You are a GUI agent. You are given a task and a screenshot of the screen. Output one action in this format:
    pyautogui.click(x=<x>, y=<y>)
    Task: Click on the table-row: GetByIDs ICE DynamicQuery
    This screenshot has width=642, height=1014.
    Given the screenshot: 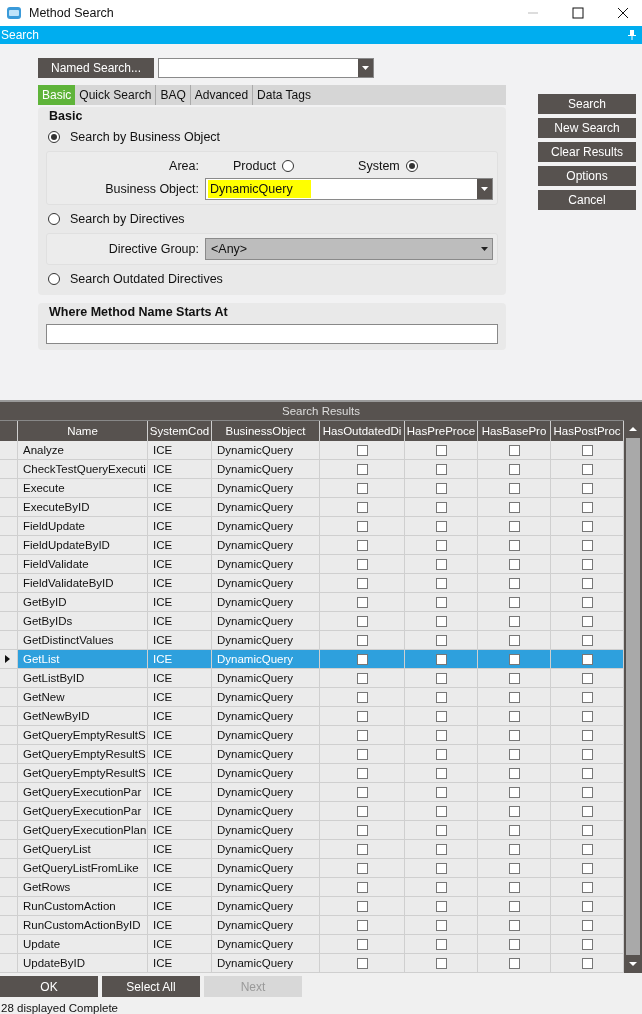 What is the action you would take?
    pyautogui.click(x=312, y=621)
    